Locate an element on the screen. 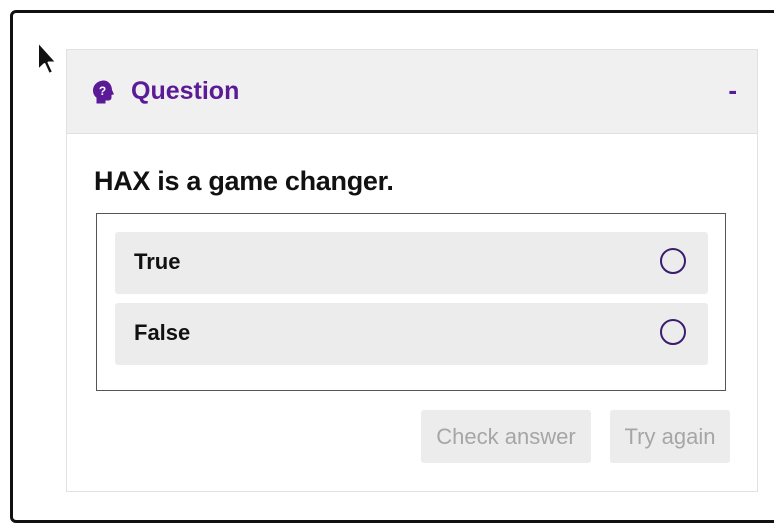 This screenshot has height=530, width=774. answer-option-false: False is located at coordinates (411, 334).